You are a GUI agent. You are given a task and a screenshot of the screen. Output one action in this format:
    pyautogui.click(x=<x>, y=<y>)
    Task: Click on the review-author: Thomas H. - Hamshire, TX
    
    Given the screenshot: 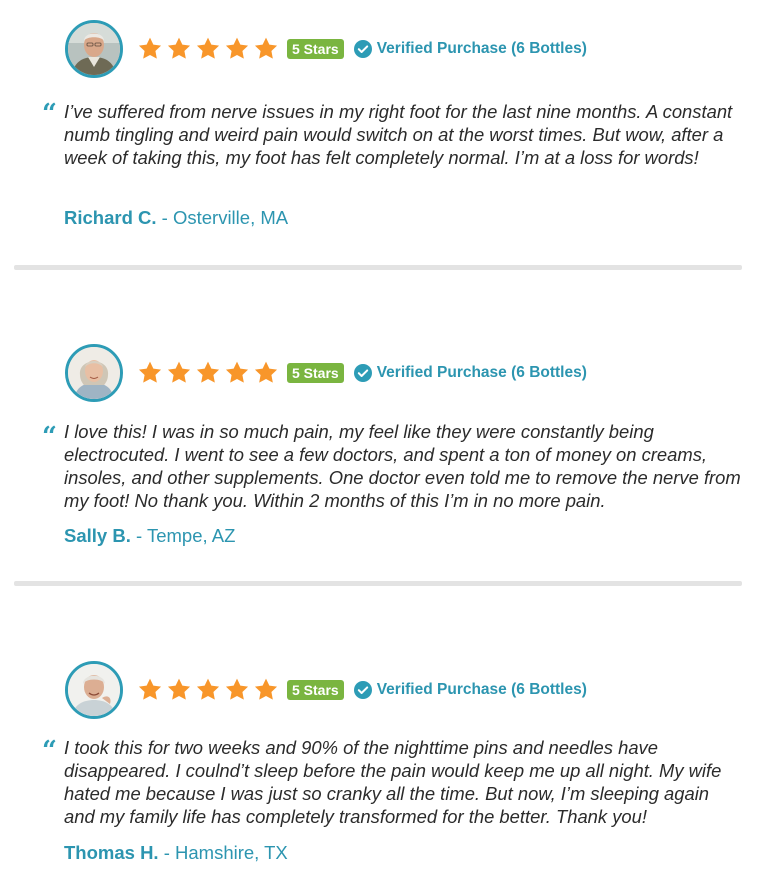 What is the action you would take?
    pyautogui.click(x=176, y=853)
    